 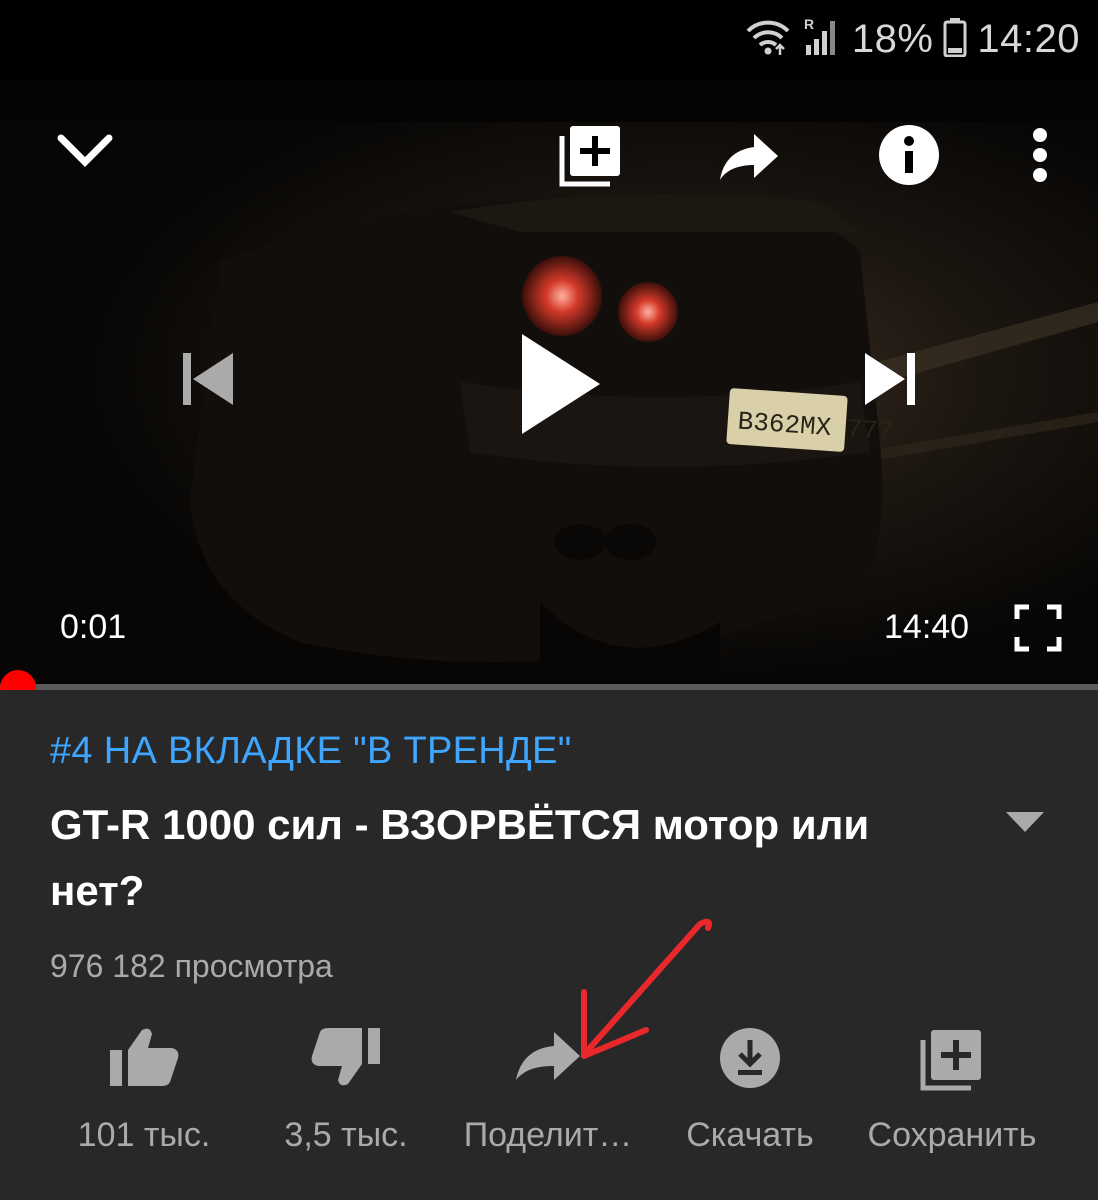 I want to click on previous-icon, so click(x=207, y=379).